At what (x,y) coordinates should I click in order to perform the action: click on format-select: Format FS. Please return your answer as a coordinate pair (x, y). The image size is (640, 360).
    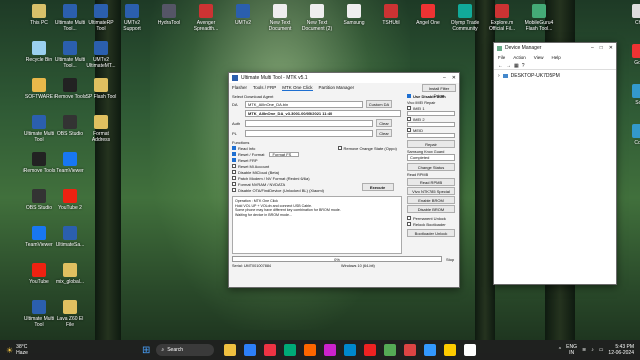
    Looking at the image, I should click on (284, 154).